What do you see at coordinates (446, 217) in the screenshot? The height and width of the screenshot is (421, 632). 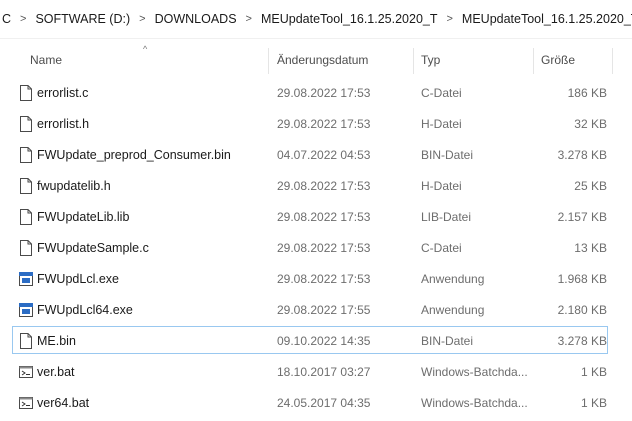 I see `file-type: LIB-Datei` at bounding box center [446, 217].